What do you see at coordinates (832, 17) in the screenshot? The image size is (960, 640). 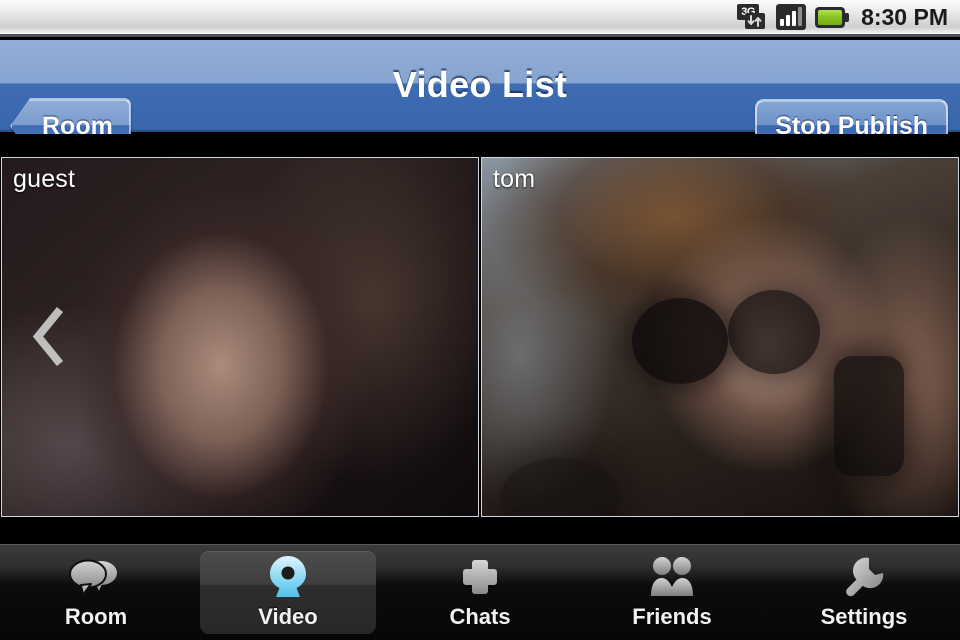 I see `battery-icon` at bounding box center [832, 17].